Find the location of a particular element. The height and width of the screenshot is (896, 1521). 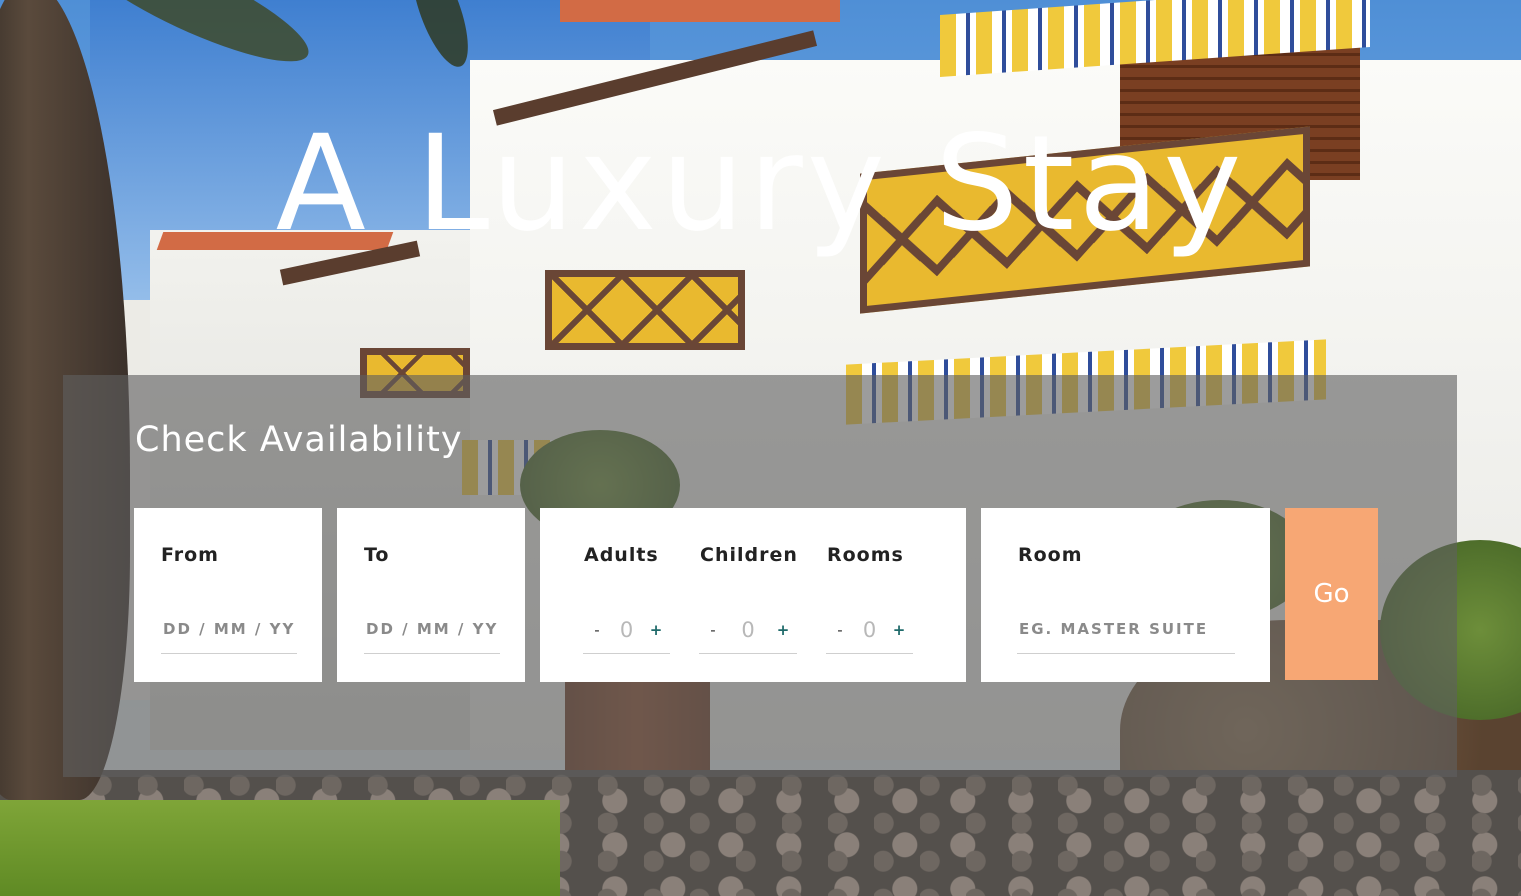

guests-card: Adults - 0 + Children - 0 + Rooms - 0 + is located at coordinates (753, 595).